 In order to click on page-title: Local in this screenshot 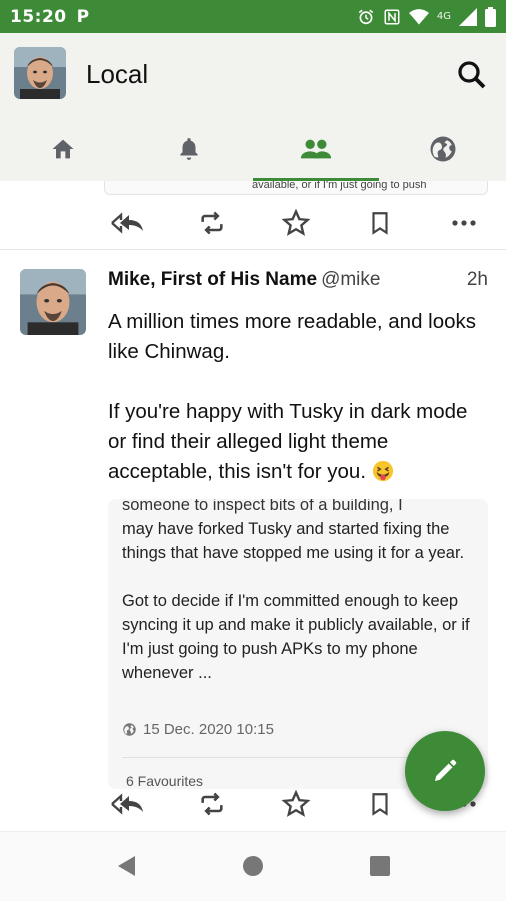, I will do `click(117, 74)`.